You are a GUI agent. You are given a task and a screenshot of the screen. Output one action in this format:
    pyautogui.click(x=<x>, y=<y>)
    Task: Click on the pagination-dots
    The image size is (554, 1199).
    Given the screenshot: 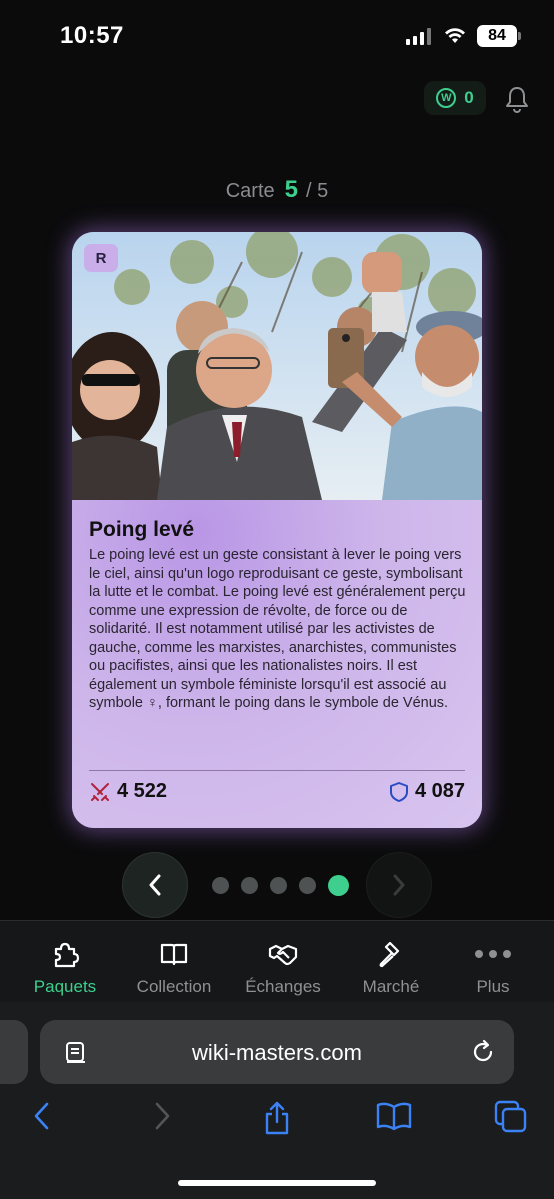 What is the action you would take?
    pyautogui.click(x=280, y=885)
    